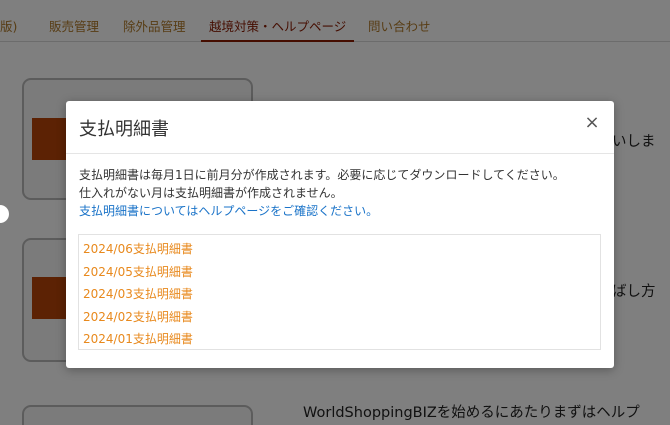 The height and width of the screenshot is (425, 670). What do you see at coordinates (124, 129) in the screenshot?
I see `modal-title: 支払明細書` at bounding box center [124, 129].